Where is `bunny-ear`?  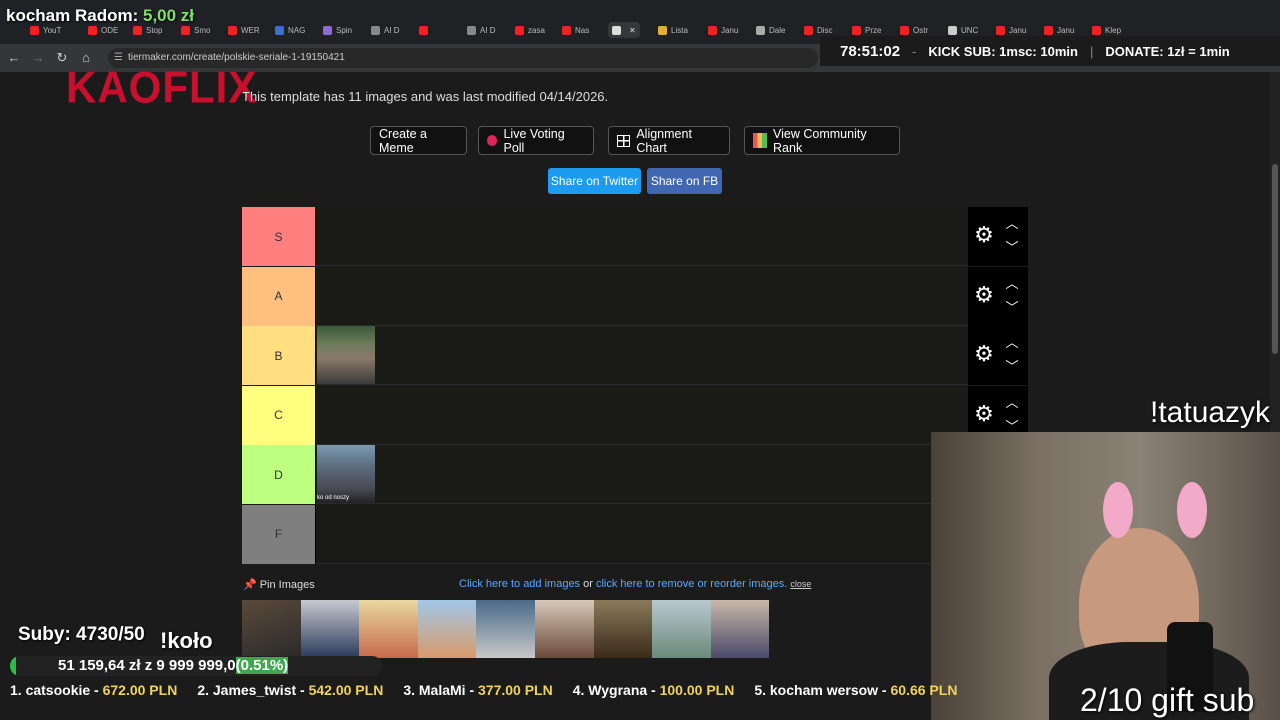 bunny-ear is located at coordinates (1118, 510).